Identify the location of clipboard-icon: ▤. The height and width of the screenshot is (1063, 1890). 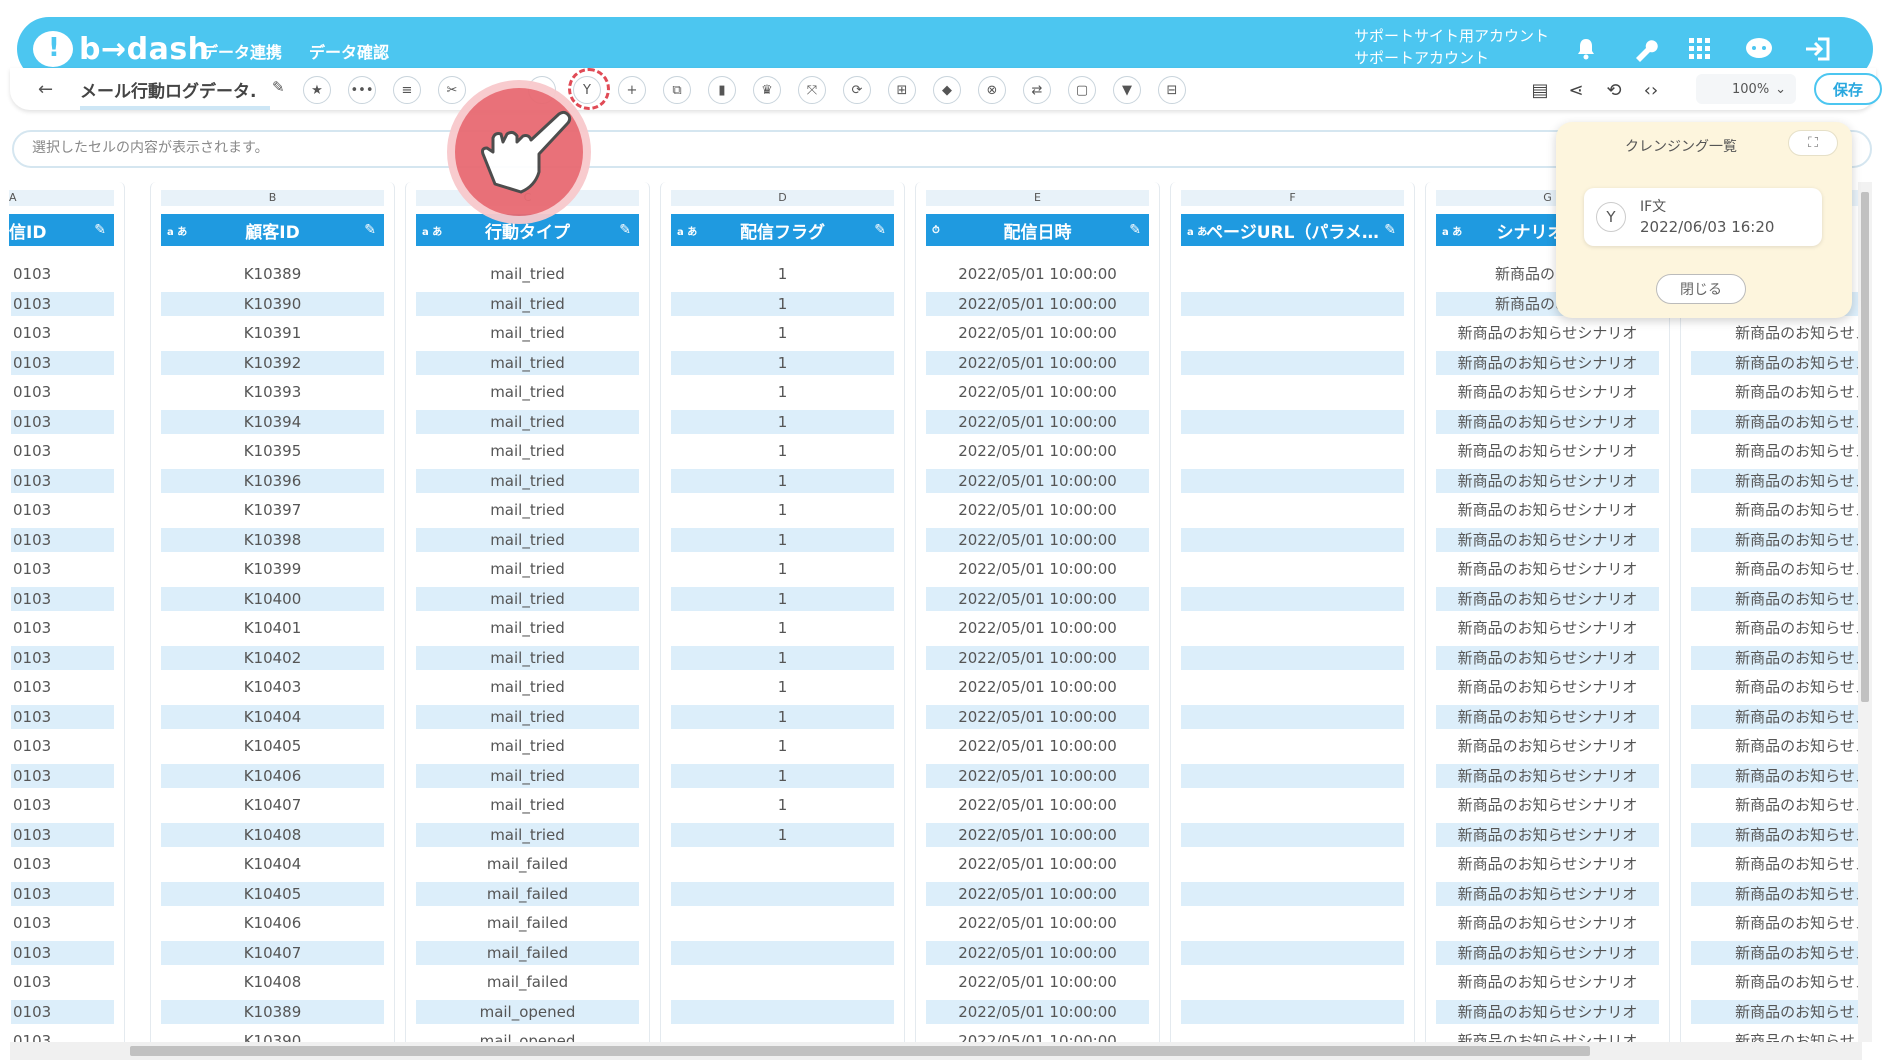
(1540, 90).